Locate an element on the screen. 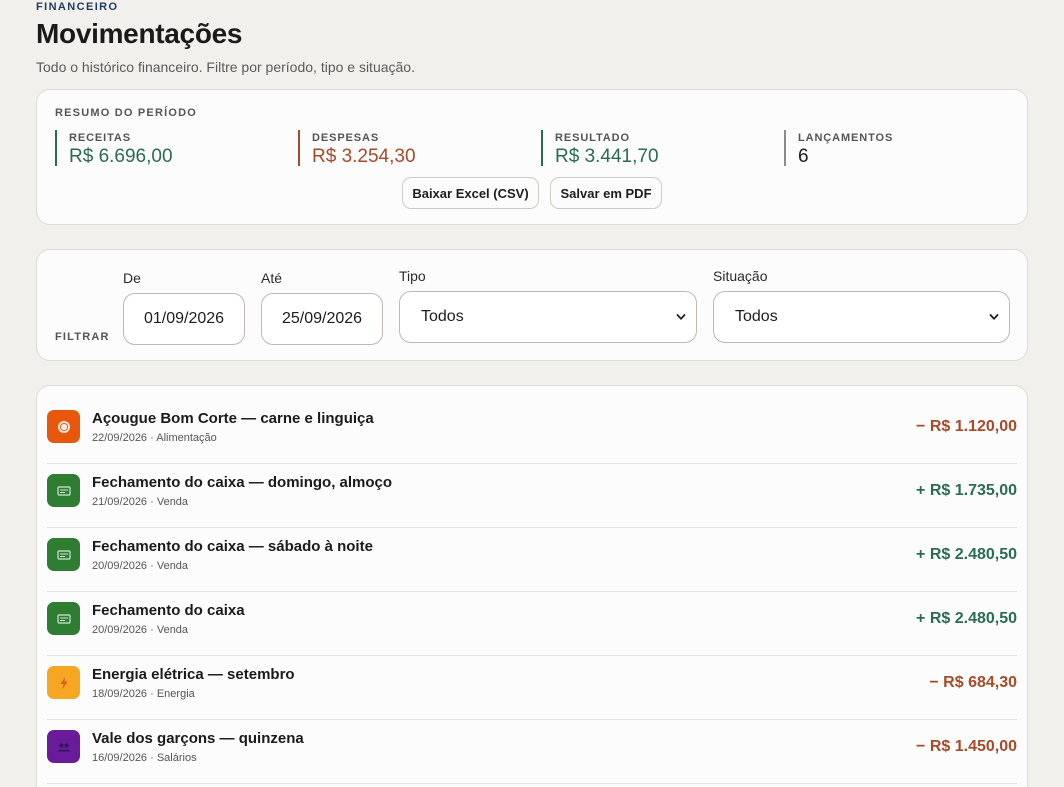 Image resolution: width=1064 pixels, height=787 pixels. date-to-label: Até is located at coordinates (272, 278).